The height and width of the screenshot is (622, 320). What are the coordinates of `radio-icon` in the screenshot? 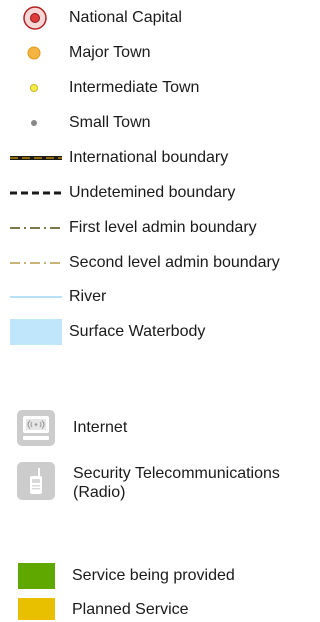 It's located at (36, 481).